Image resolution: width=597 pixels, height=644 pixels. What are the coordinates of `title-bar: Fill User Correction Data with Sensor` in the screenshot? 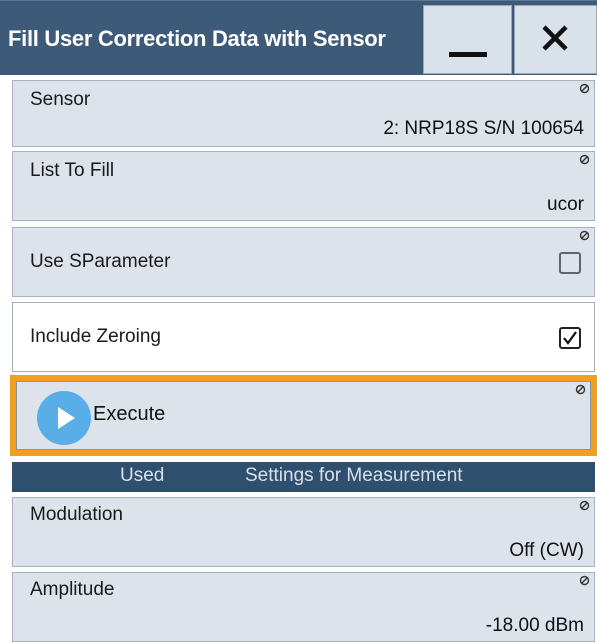 It's located at (298, 37).